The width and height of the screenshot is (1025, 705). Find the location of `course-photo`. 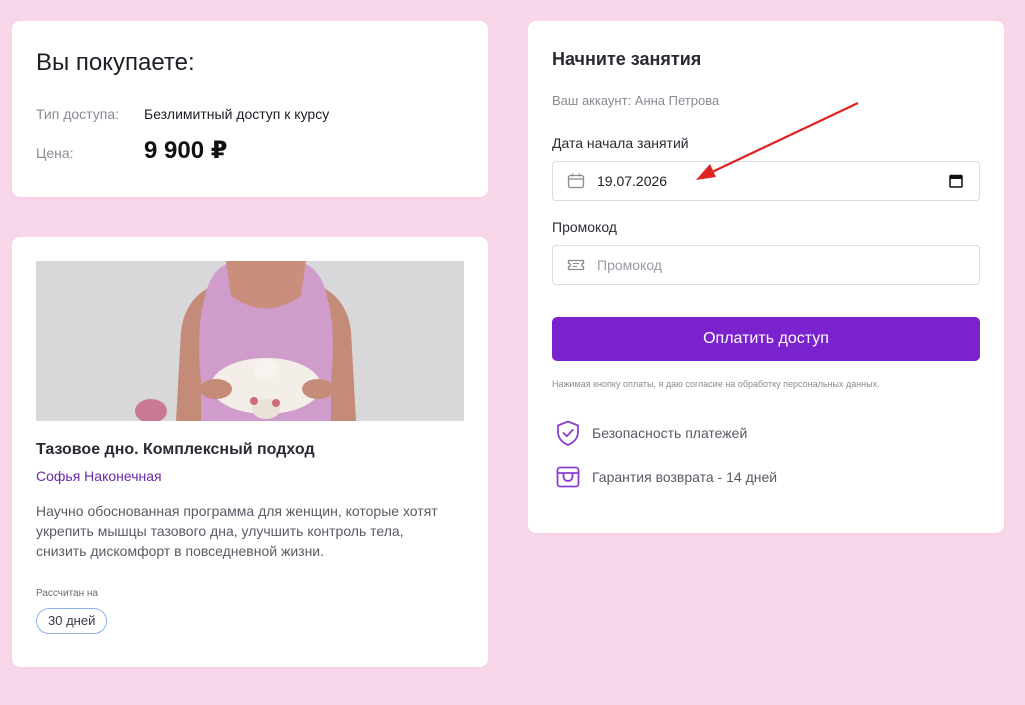

course-photo is located at coordinates (250, 341).